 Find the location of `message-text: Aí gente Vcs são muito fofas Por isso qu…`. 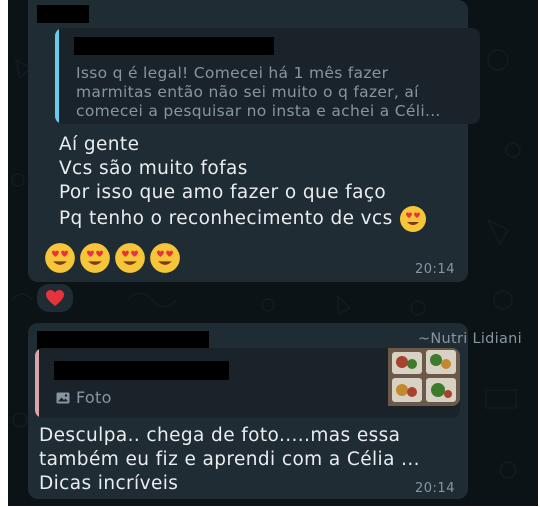

message-text: Aí gente Vcs são muito fofas Por isso qu… is located at coordinates (243, 183).